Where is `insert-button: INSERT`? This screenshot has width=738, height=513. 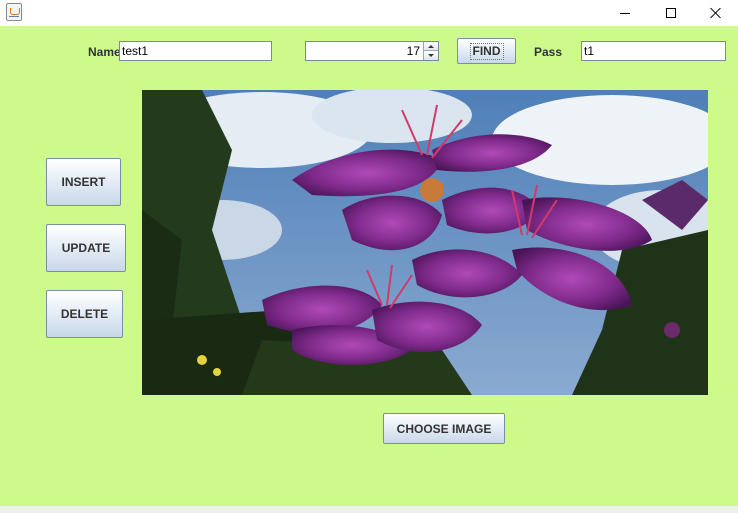 insert-button: INSERT is located at coordinates (83, 182).